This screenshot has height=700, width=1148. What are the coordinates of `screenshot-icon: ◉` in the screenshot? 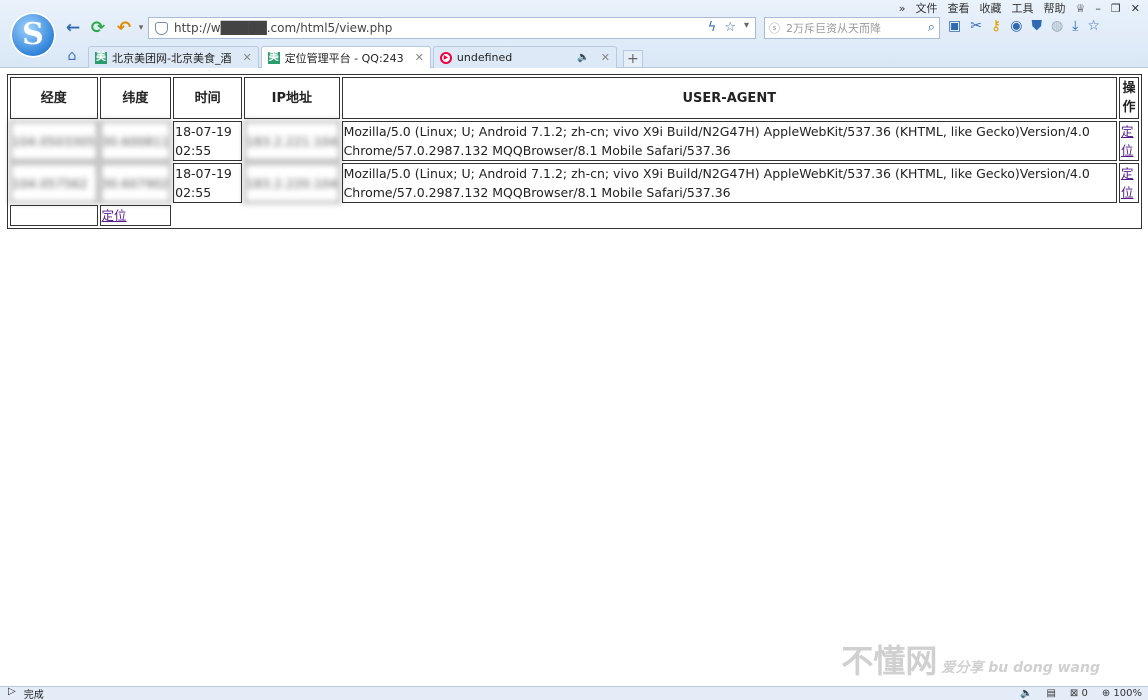 It's located at (1016, 26).